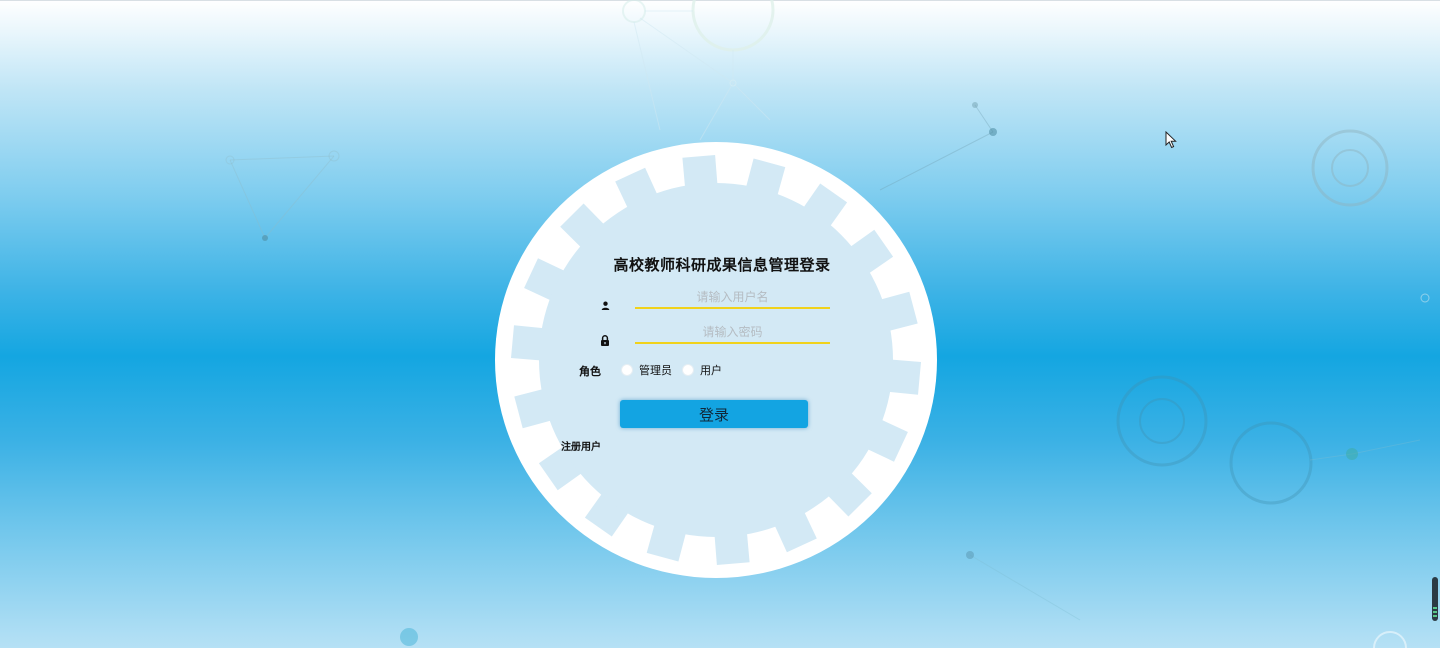  What do you see at coordinates (655, 370) in the screenshot?
I see `role-option-admin-label: 管理员` at bounding box center [655, 370].